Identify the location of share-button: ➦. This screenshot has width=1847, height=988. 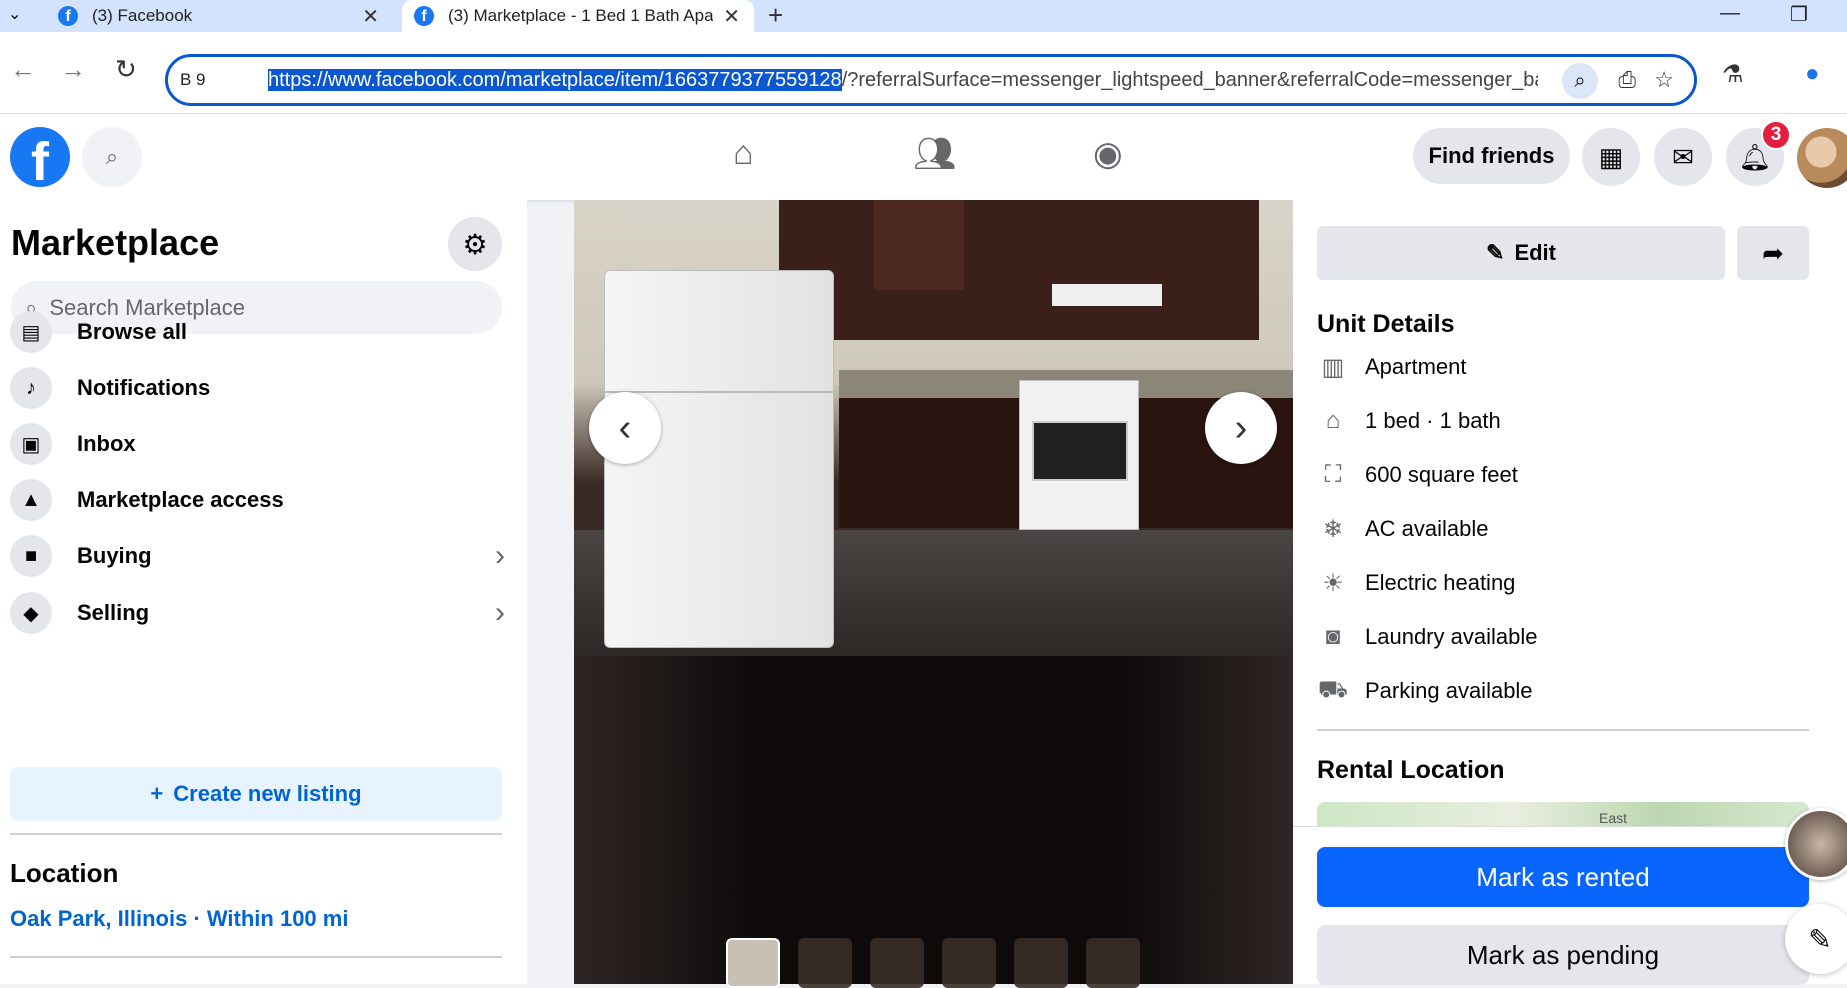
(1773, 253).